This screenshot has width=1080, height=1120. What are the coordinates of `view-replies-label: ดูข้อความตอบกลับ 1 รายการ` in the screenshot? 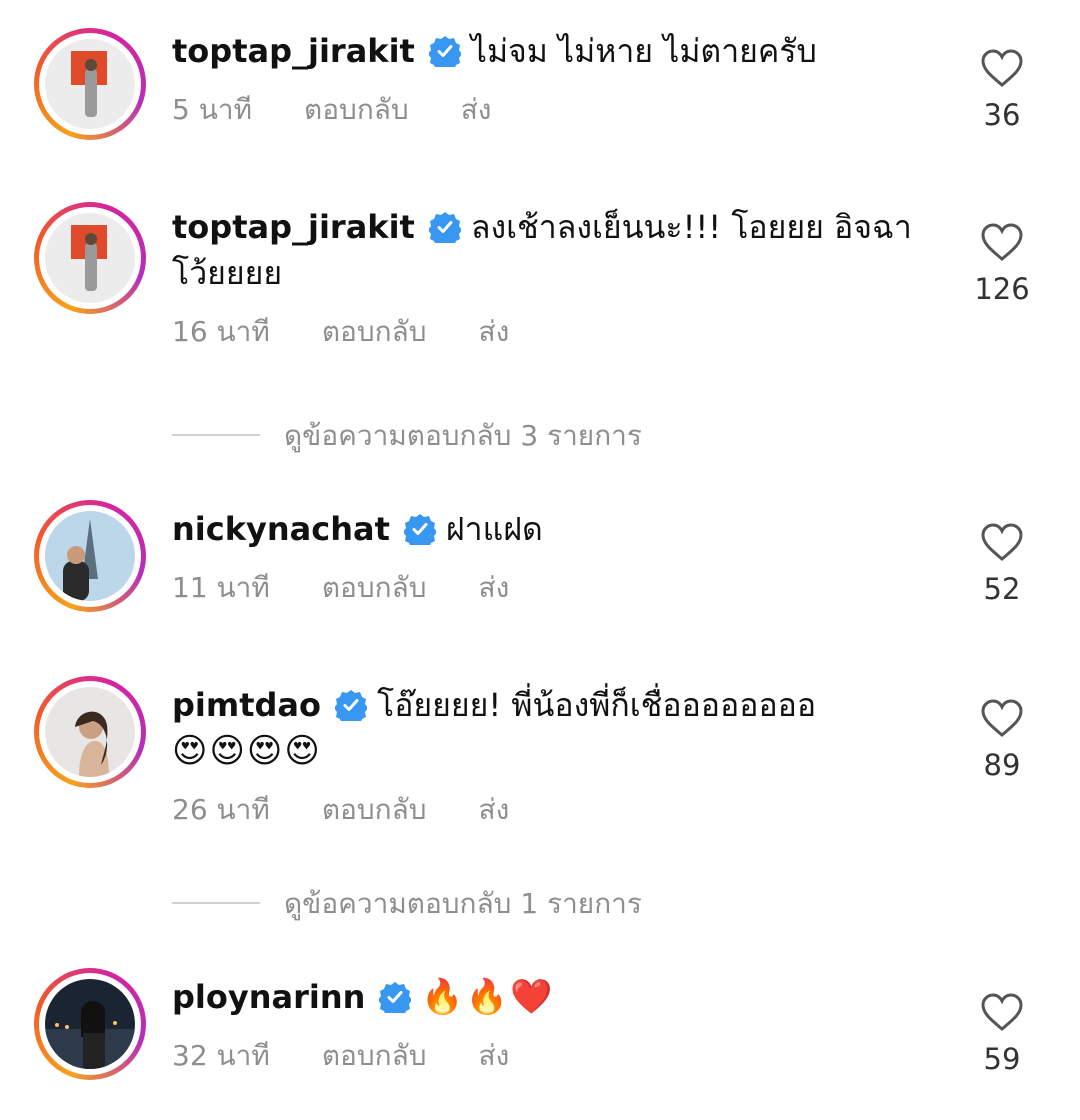 It's located at (463, 903).